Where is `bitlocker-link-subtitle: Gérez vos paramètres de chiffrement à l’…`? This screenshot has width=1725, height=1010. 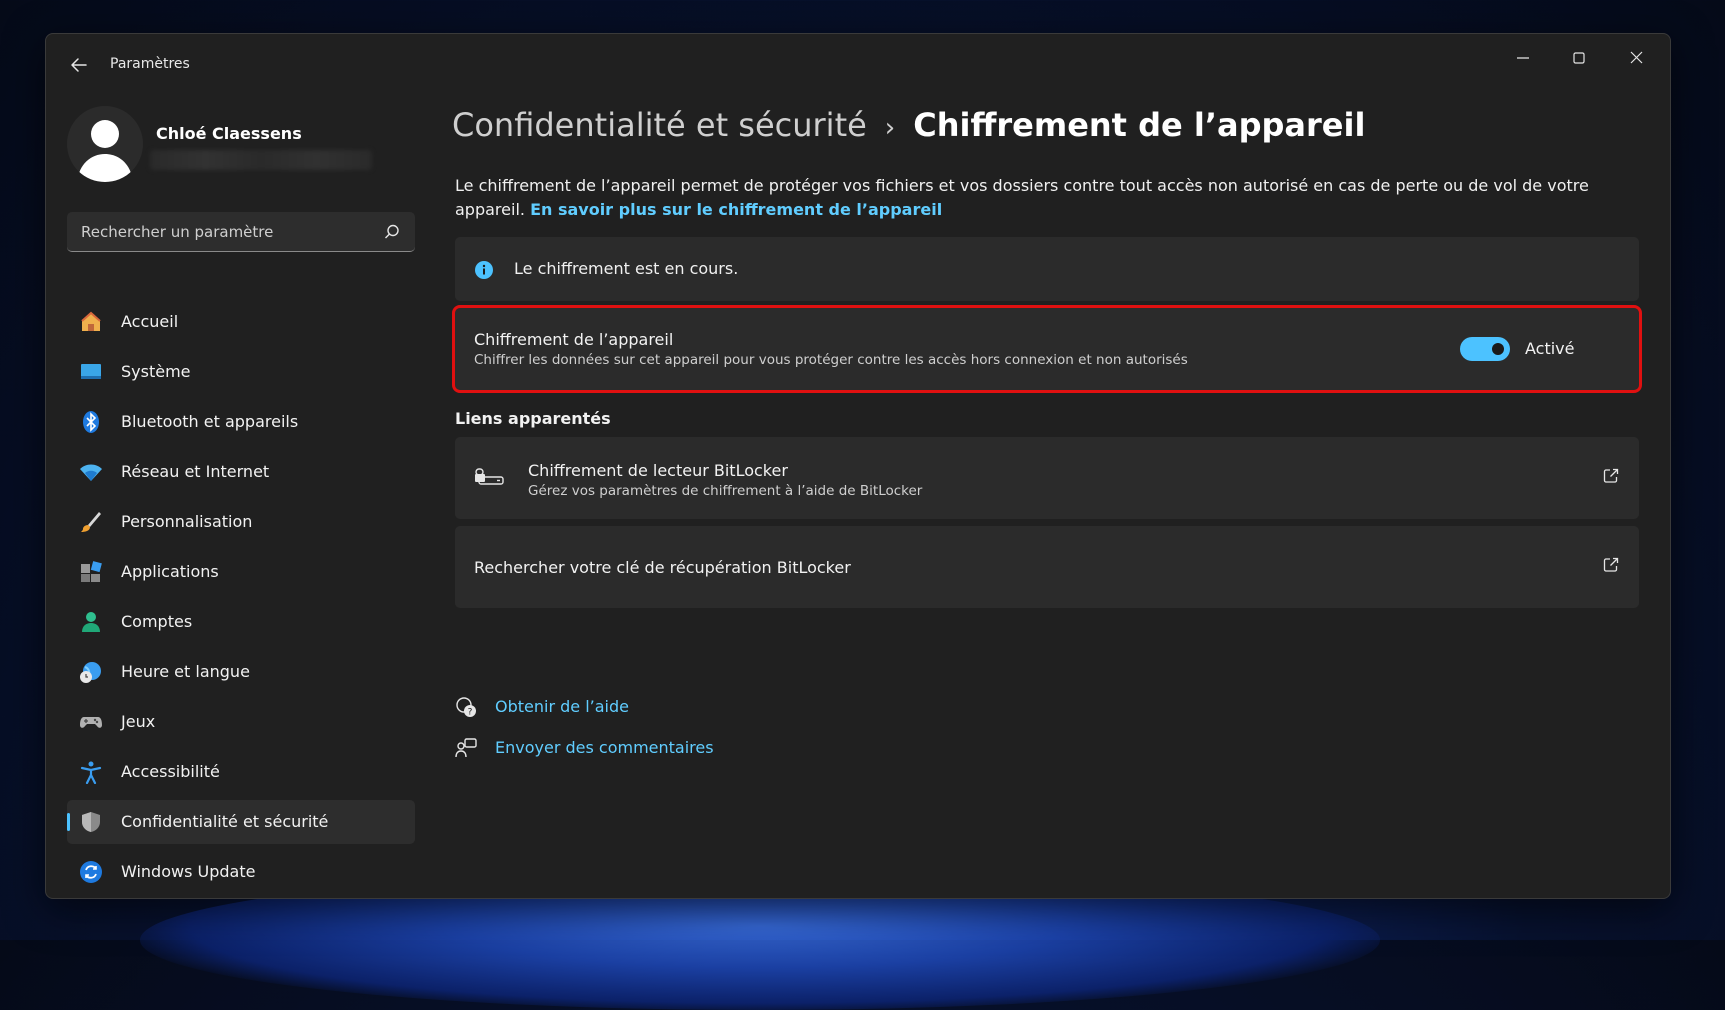 bitlocker-link-subtitle: Gérez vos paramètres de chiffrement à l’… is located at coordinates (725, 491).